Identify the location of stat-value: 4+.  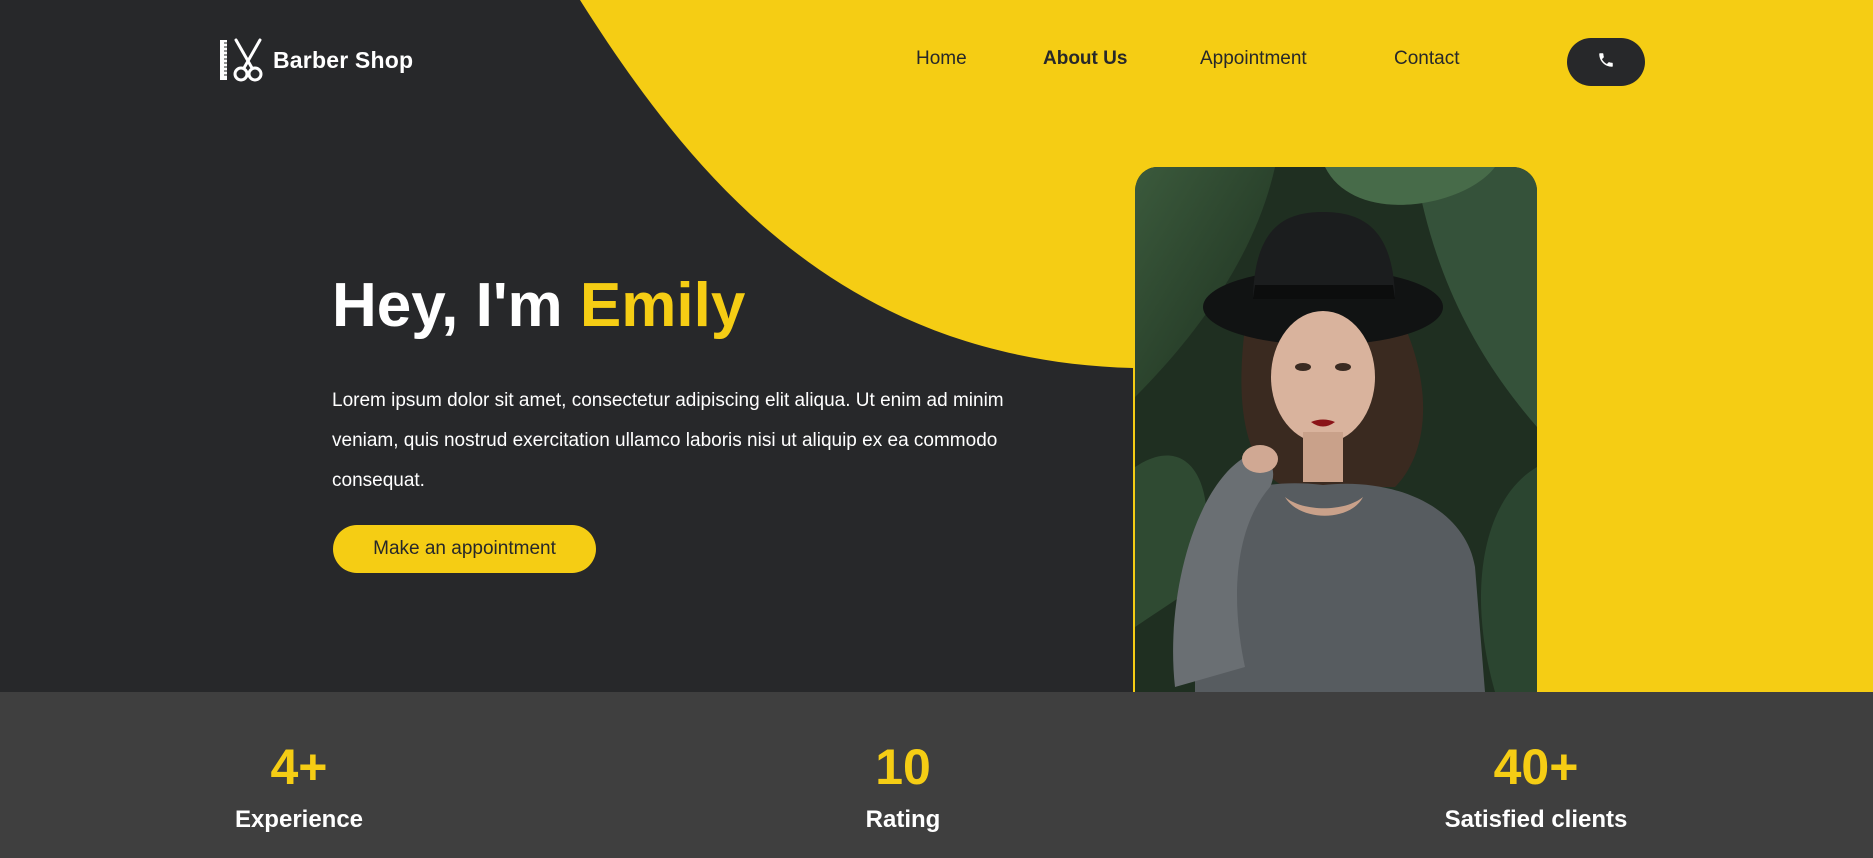
(299, 767).